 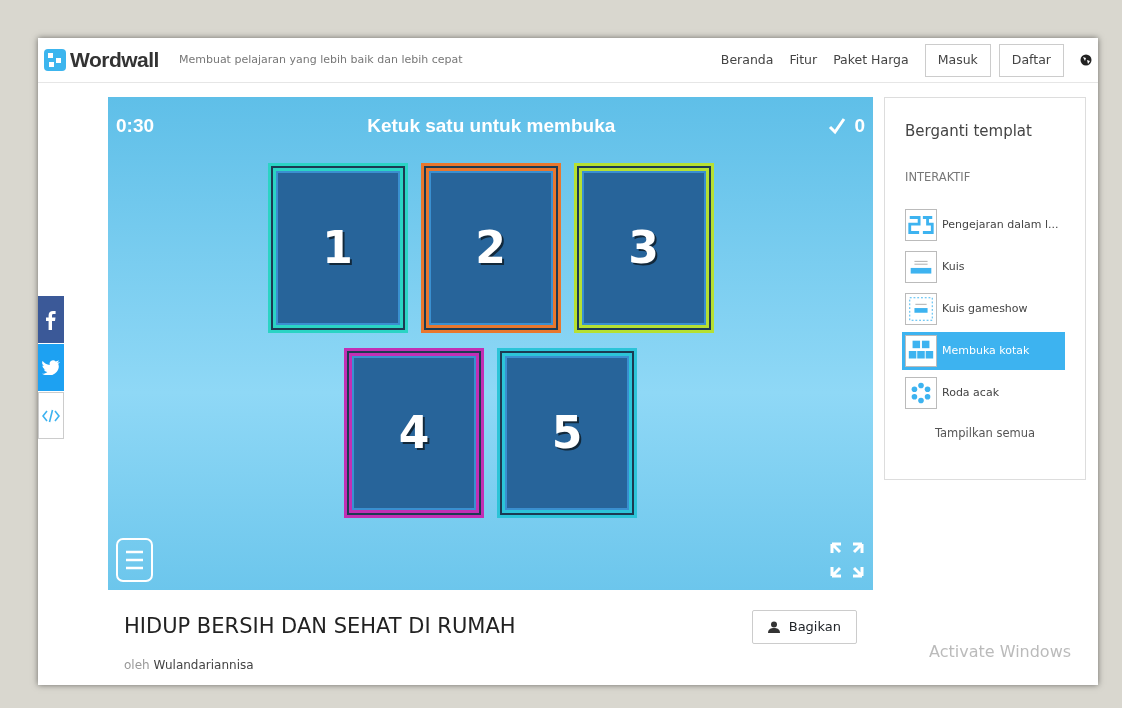 I want to click on number-tile: 3, so click(x=643, y=248).